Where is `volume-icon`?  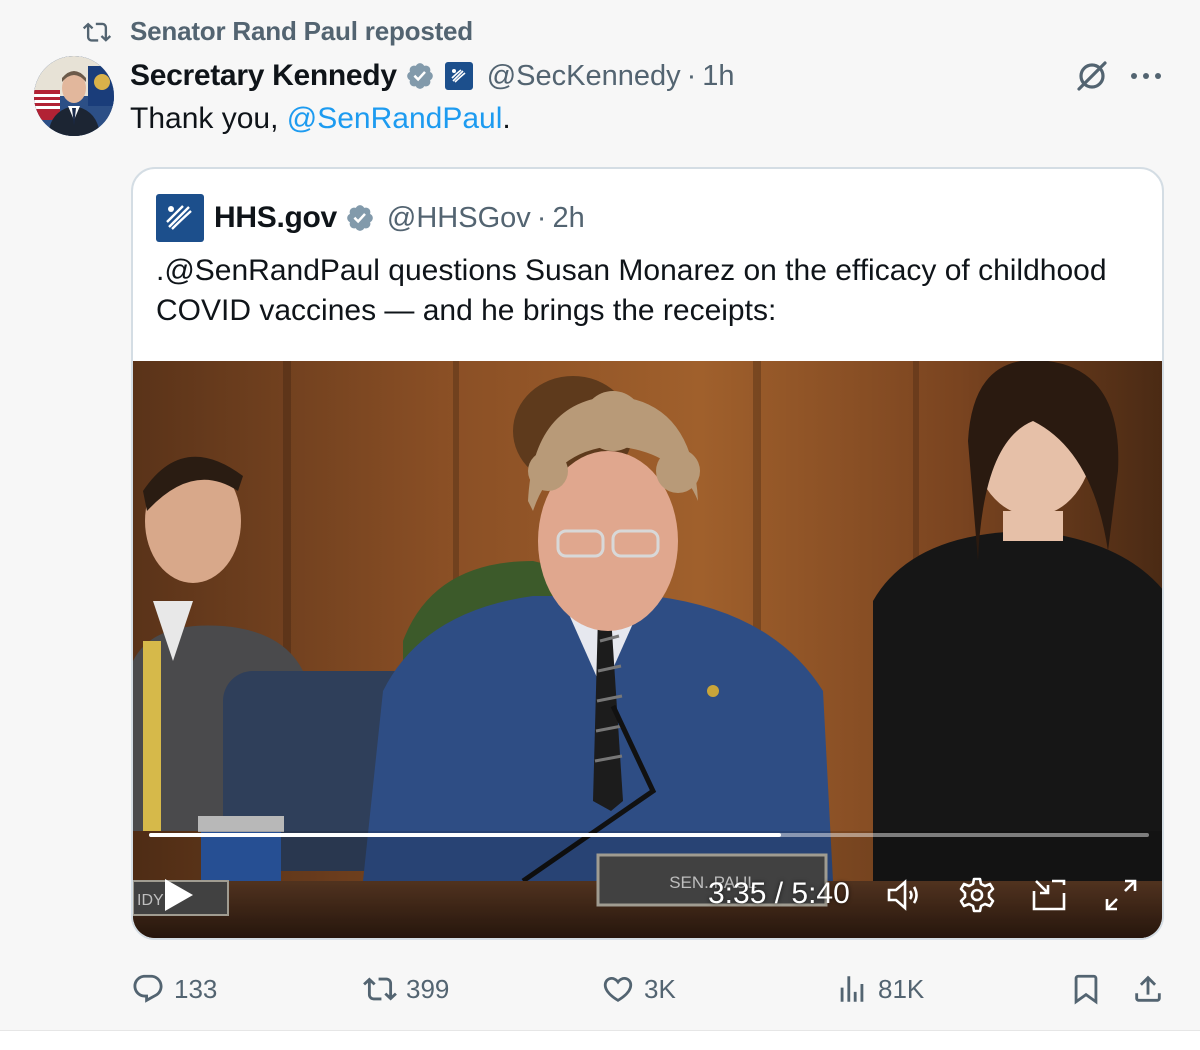 volume-icon is located at coordinates (904, 895).